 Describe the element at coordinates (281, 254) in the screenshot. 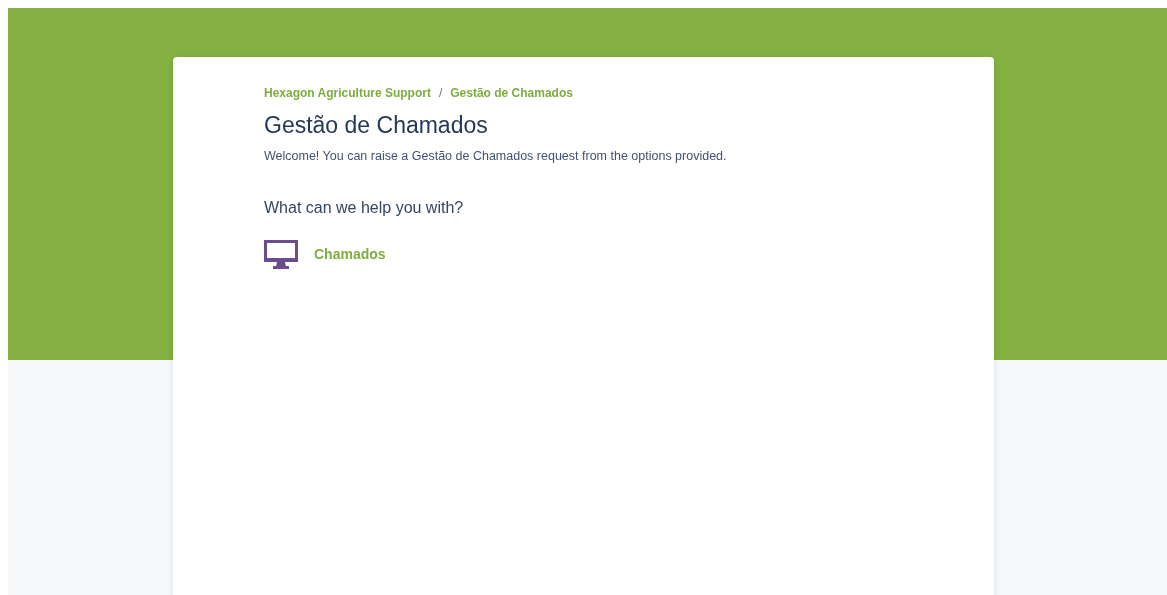

I see `monitor-icon` at that location.